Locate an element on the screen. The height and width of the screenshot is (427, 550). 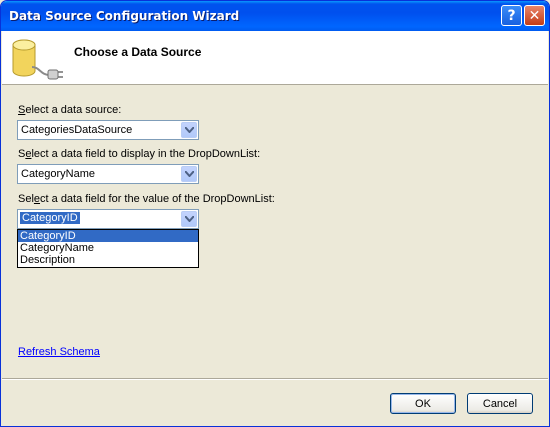
data-source-value: CategoriesDataSource is located at coordinates (77, 130).